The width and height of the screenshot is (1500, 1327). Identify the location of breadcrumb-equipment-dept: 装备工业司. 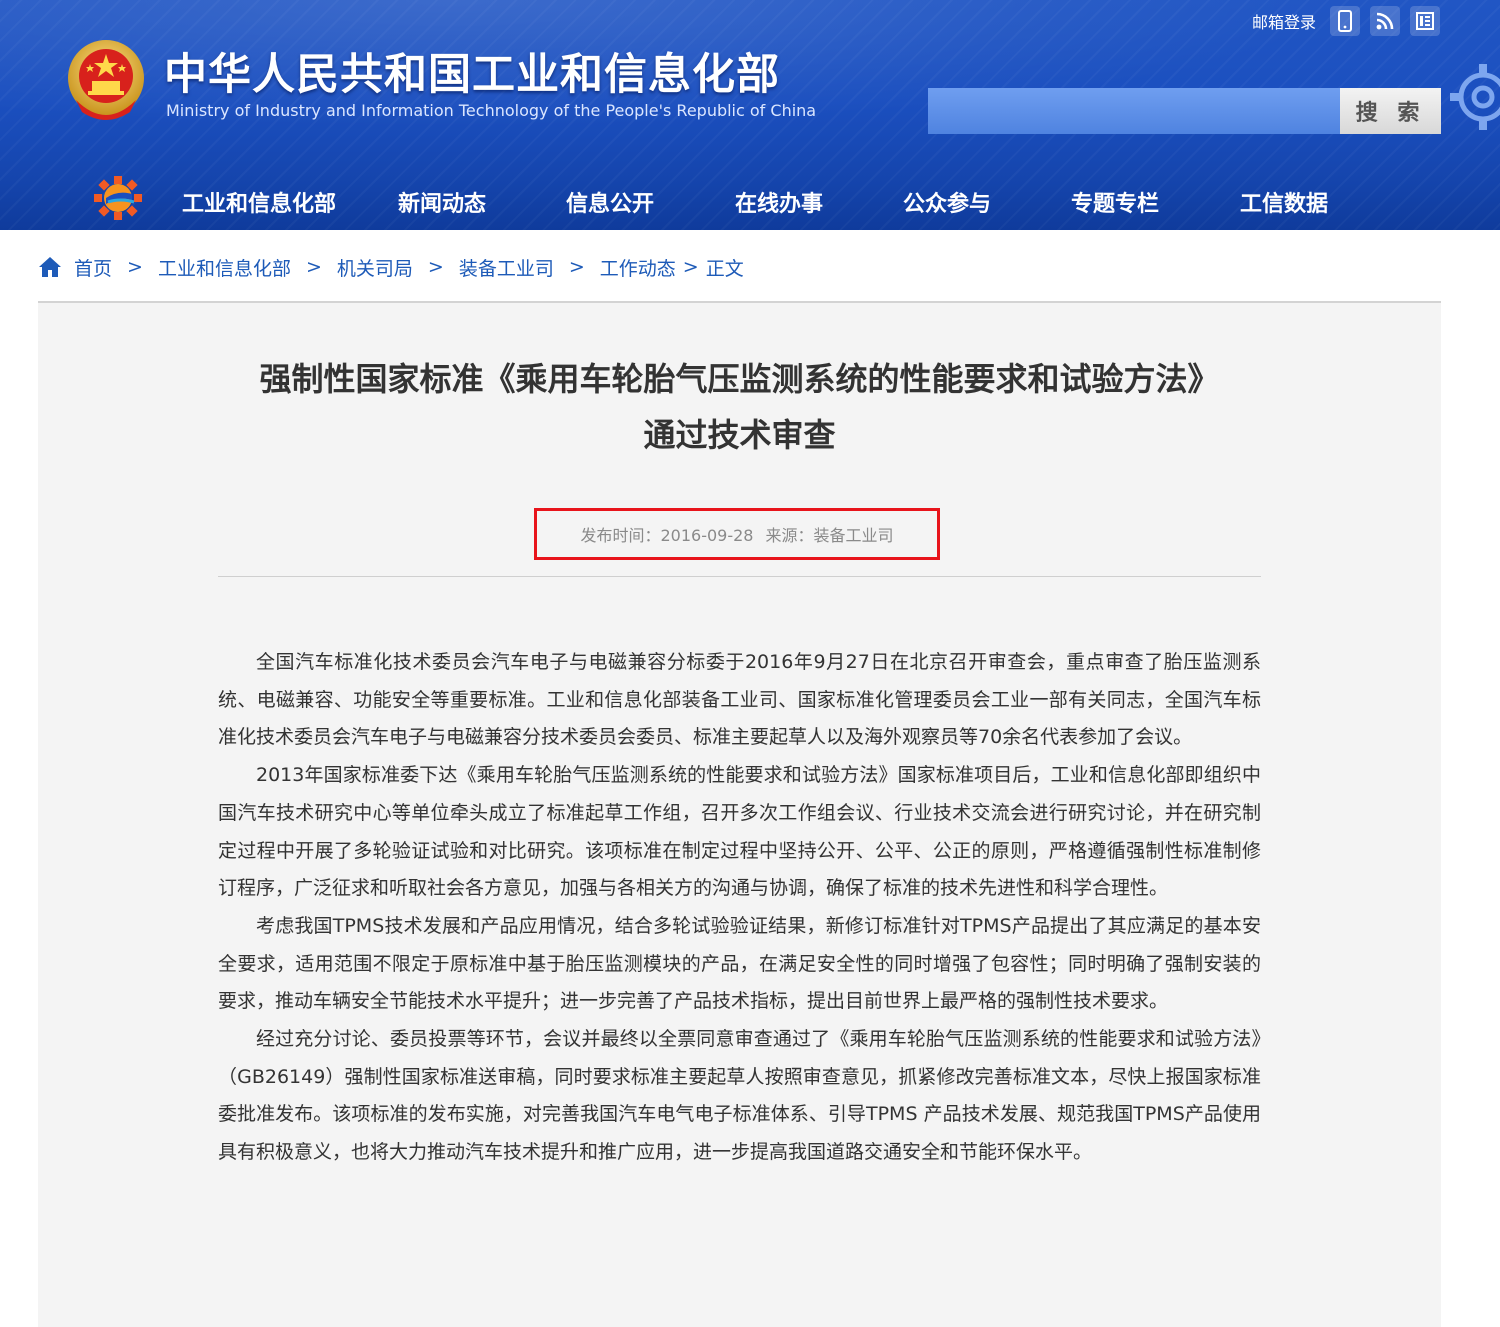
(506, 267).